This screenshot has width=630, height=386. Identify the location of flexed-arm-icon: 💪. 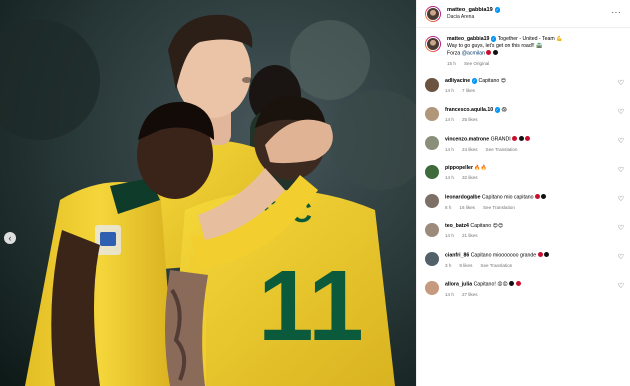
(559, 39).